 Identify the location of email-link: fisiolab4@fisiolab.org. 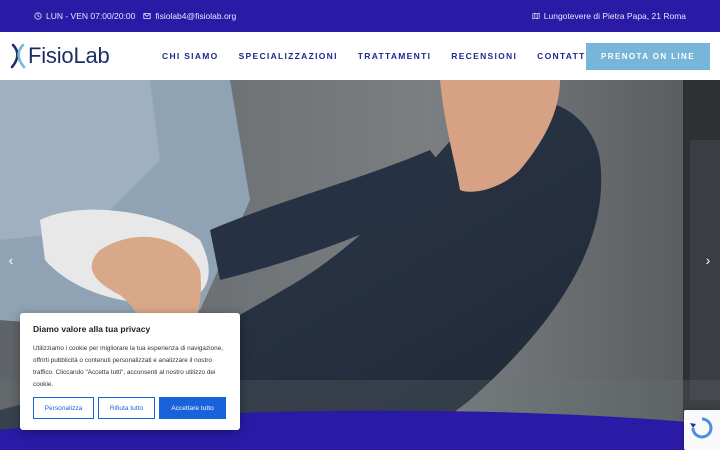
(195, 16).